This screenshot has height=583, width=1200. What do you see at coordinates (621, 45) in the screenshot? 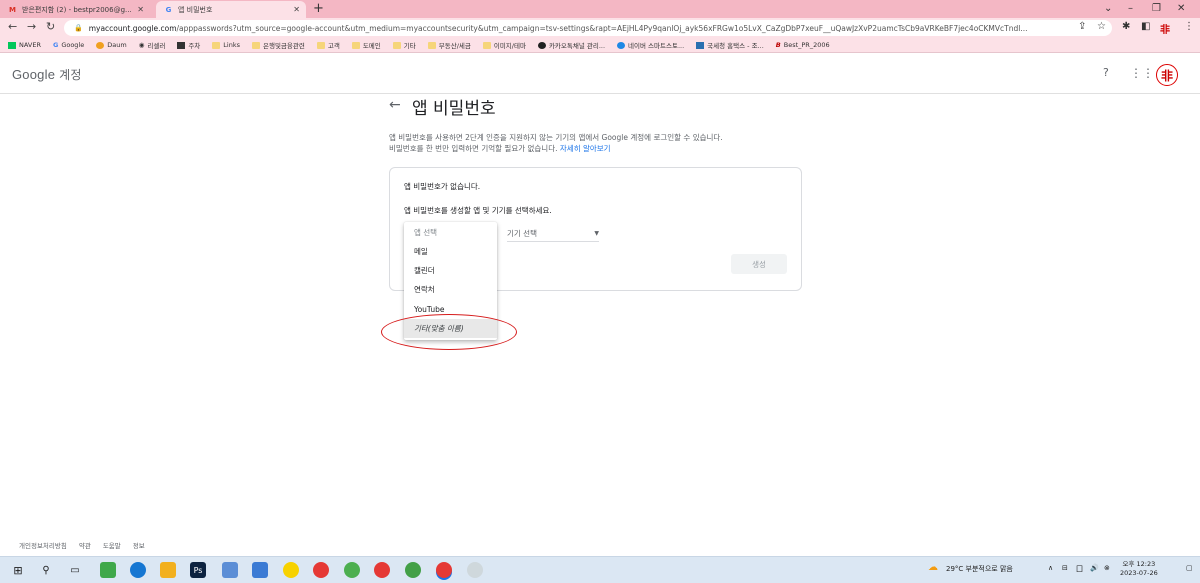
I see `naver-store-icon` at bounding box center [621, 45].